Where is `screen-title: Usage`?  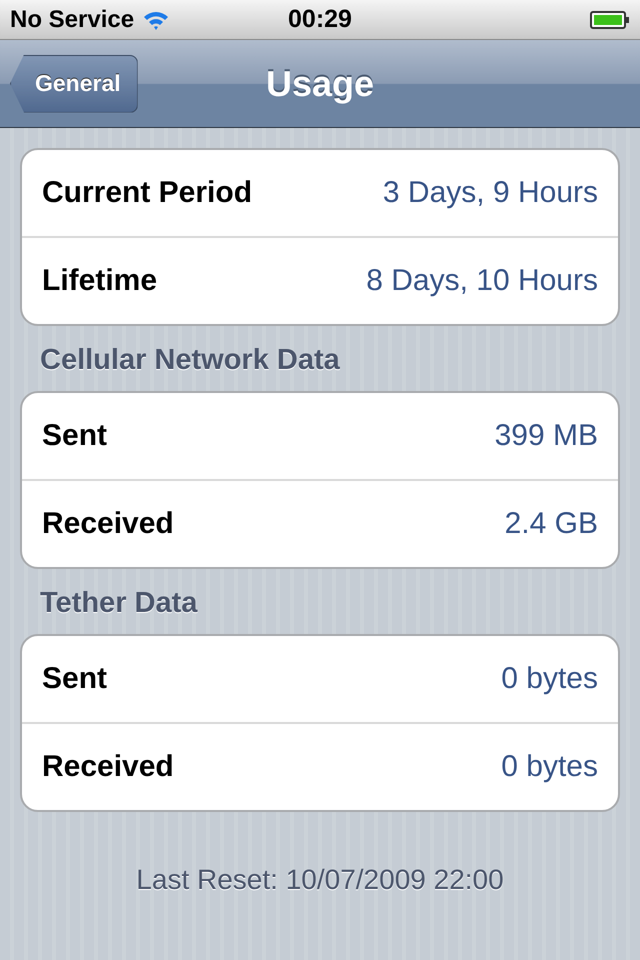
screen-title: Usage is located at coordinates (320, 83).